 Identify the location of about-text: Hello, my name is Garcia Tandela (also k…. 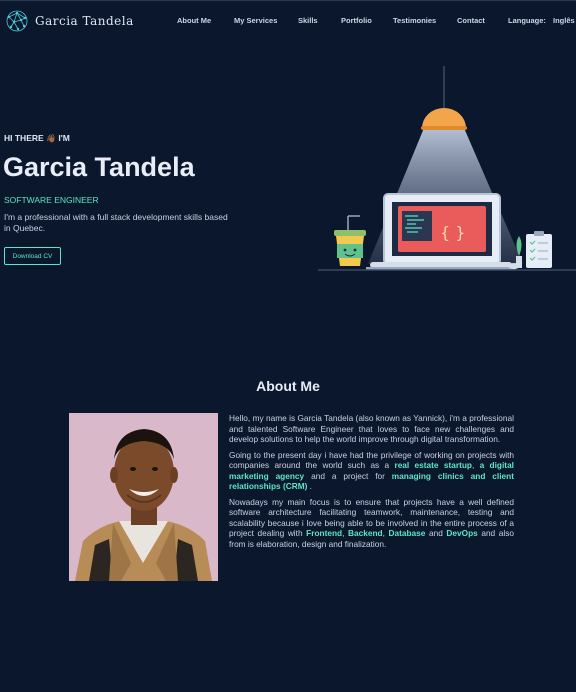
(371, 483).